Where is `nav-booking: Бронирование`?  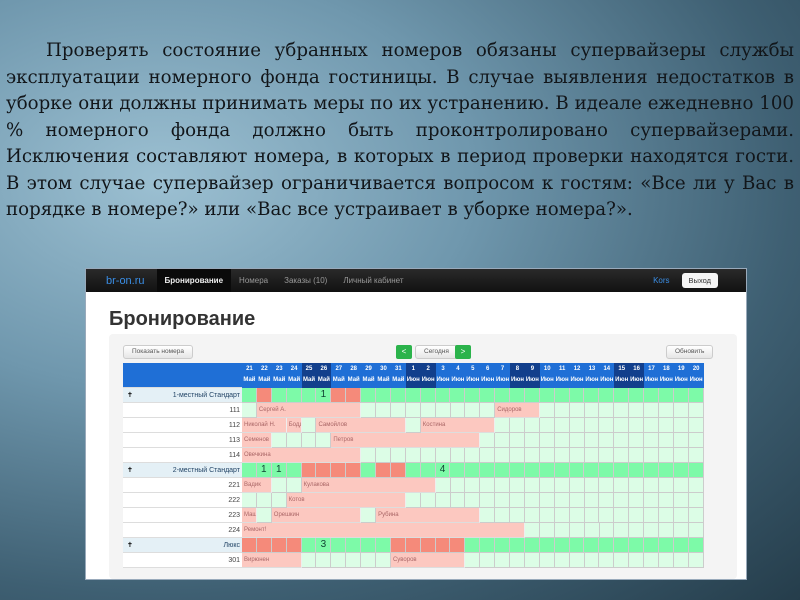
nav-booking: Бронирование is located at coordinates (194, 280).